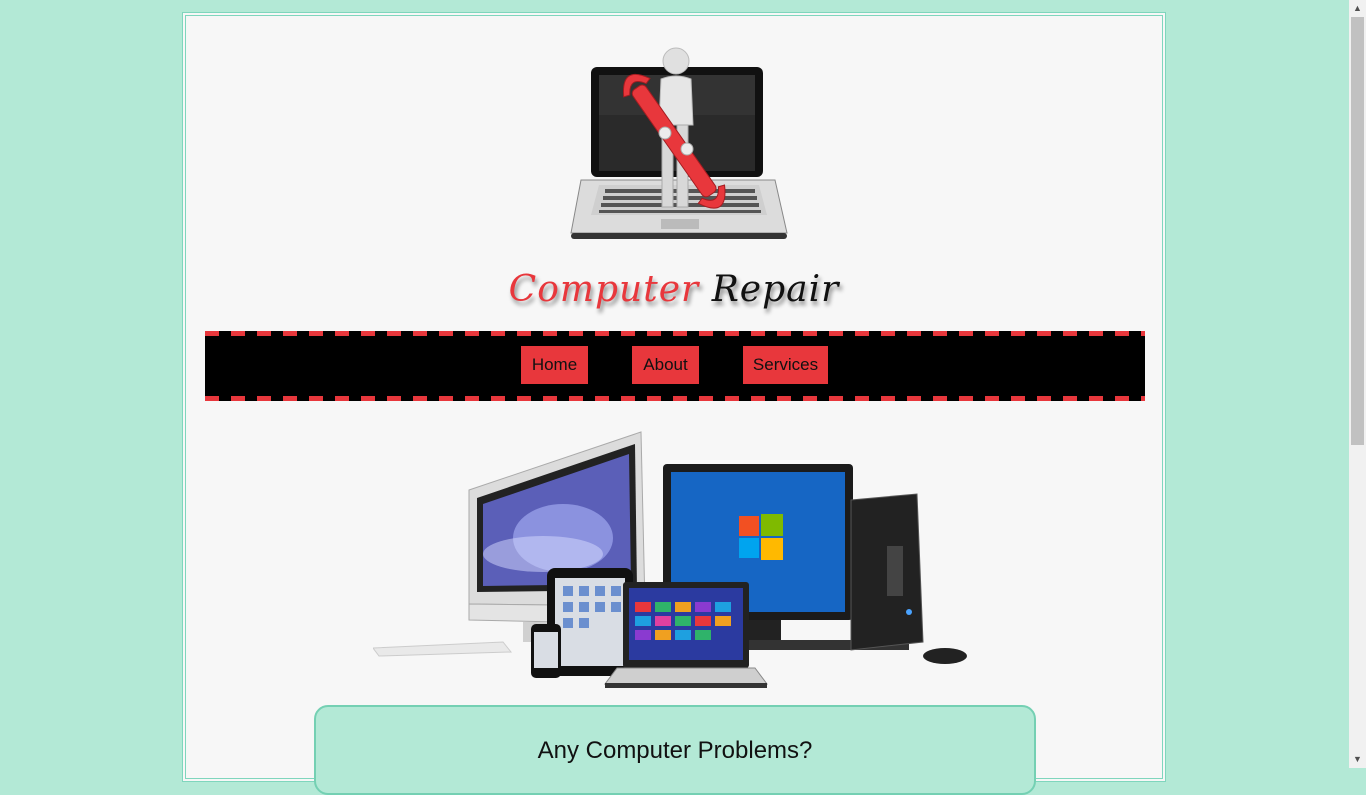  I want to click on main-navbar: Home About Services, so click(675, 366).